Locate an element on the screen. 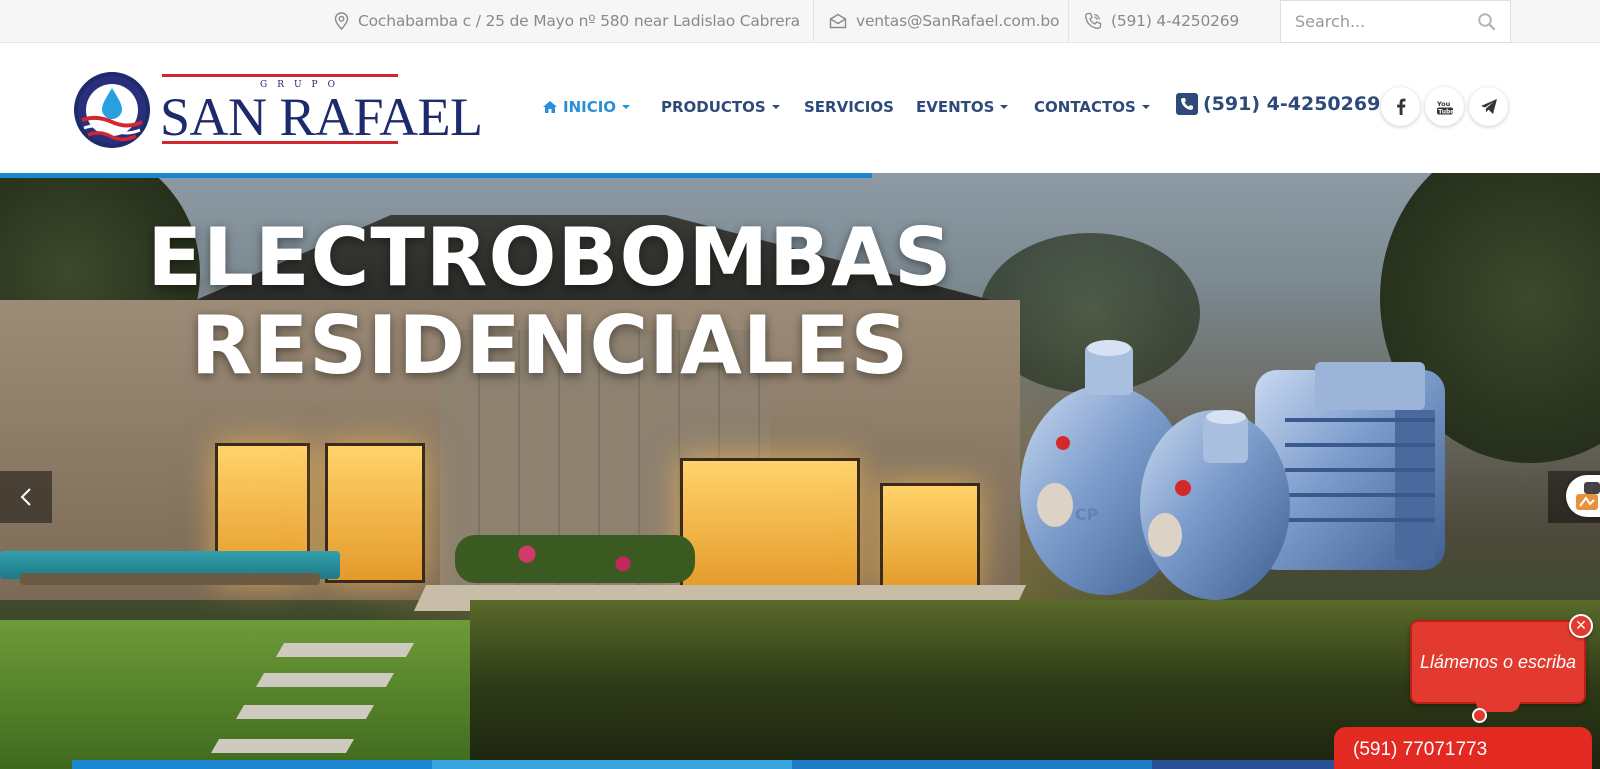 This screenshot has width=1600, height=769. contact-phone-text: (591) 77071773 is located at coordinates (1420, 749).